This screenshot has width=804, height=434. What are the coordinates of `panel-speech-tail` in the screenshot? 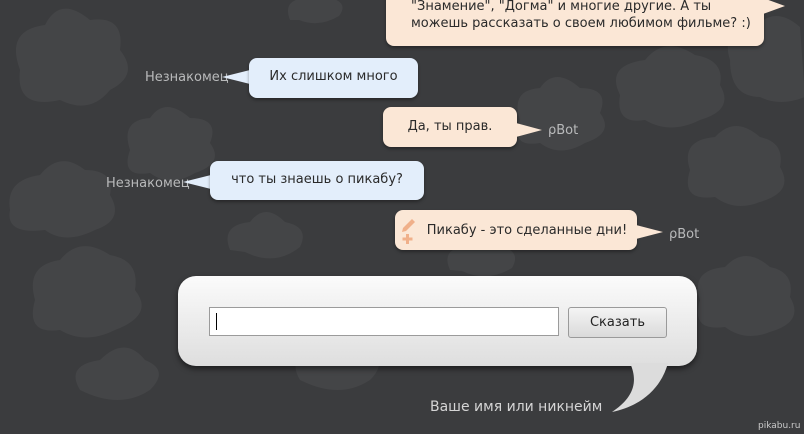 It's located at (640, 387).